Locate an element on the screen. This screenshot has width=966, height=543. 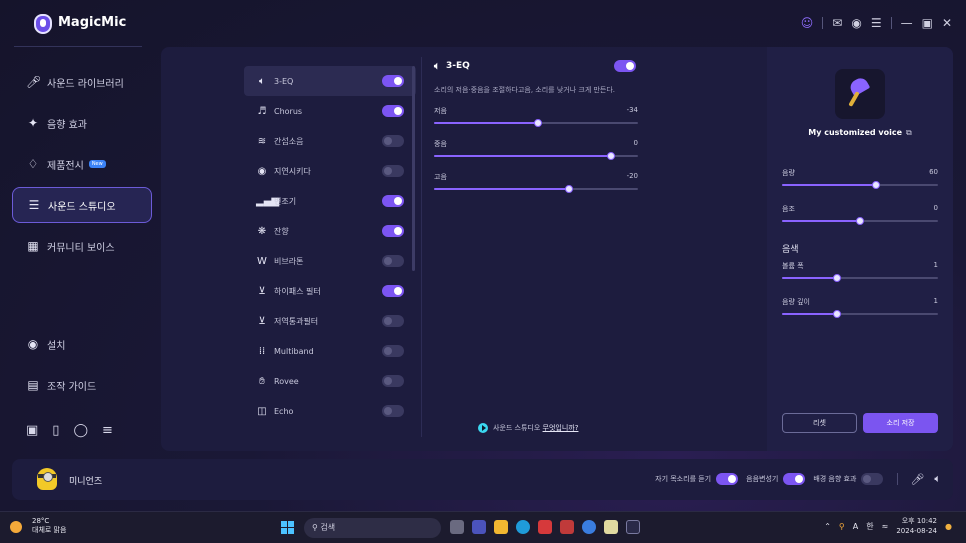
windows-start-icon is located at coordinates (287, 527).